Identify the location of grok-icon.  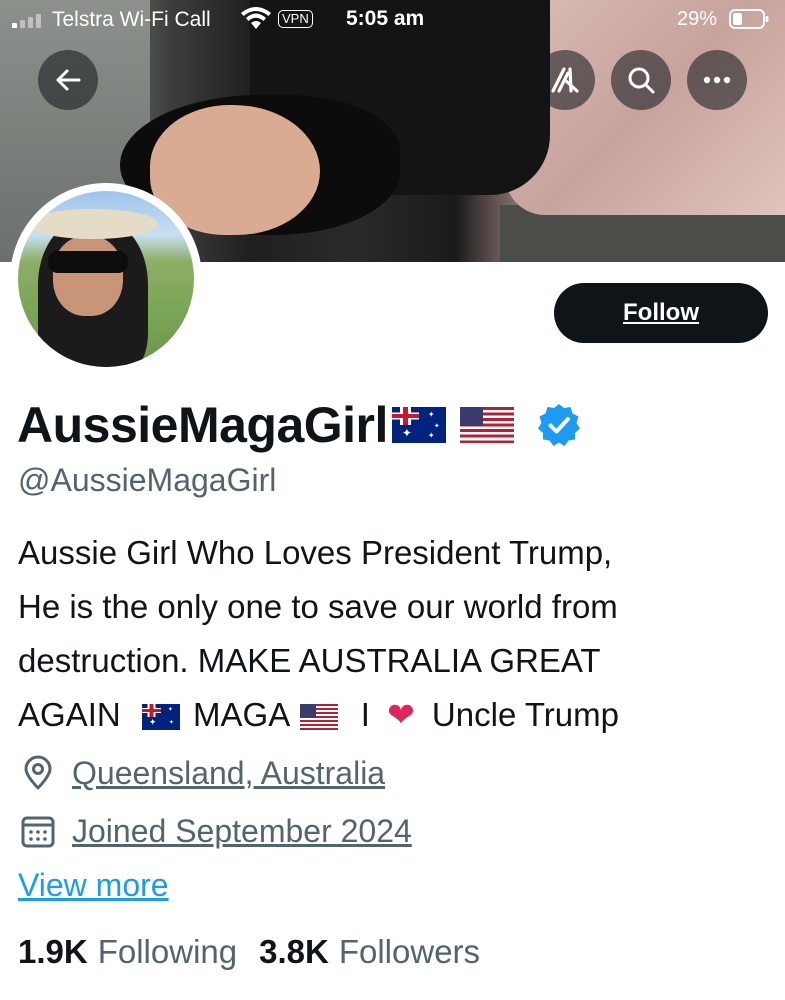
(565, 80).